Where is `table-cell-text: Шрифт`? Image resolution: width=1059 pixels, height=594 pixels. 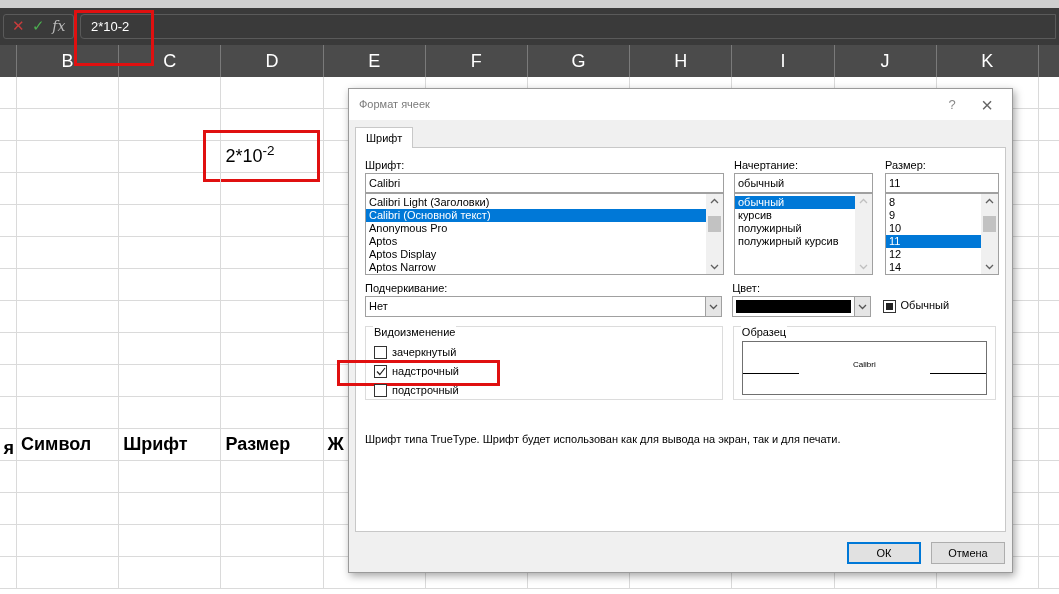
table-cell-text: Шрифт is located at coordinates (155, 444).